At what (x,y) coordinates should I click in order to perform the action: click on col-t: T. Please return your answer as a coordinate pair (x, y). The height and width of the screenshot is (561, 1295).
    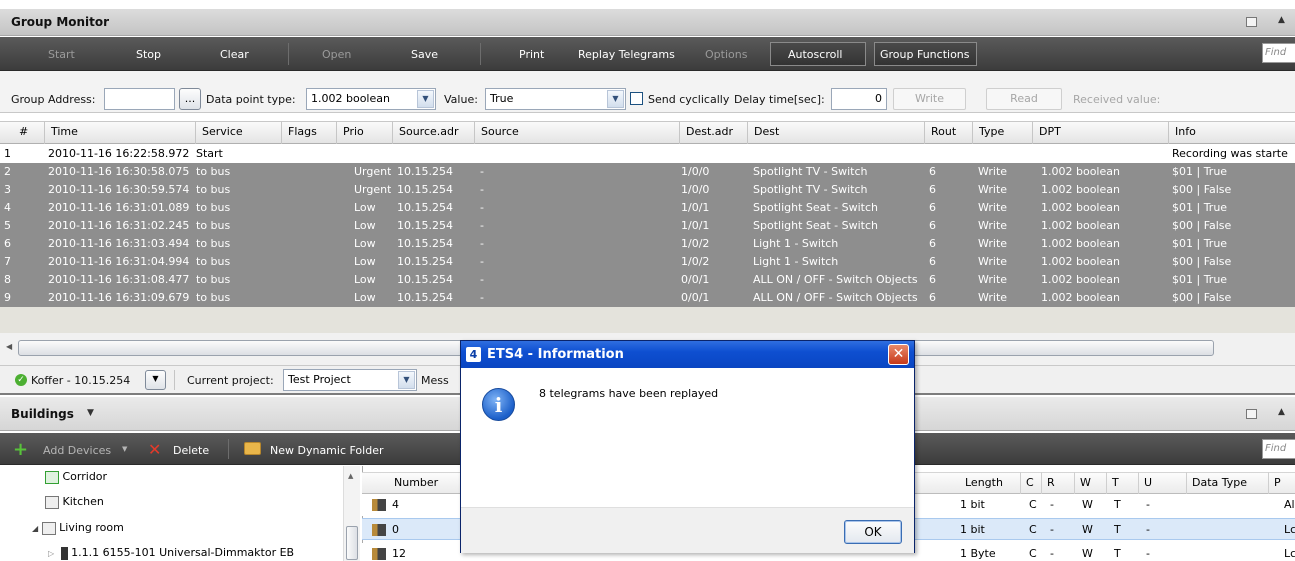
    Looking at the image, I should click on (1123, 483).